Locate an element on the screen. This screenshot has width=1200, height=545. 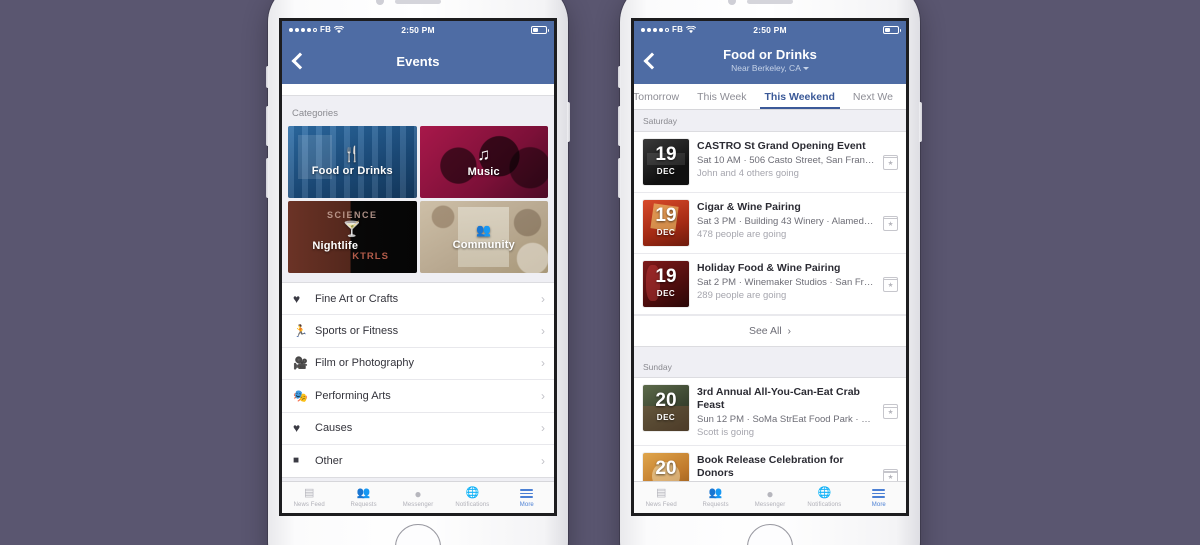
tab-next-week: Next We is located at coordinates (873, 96).